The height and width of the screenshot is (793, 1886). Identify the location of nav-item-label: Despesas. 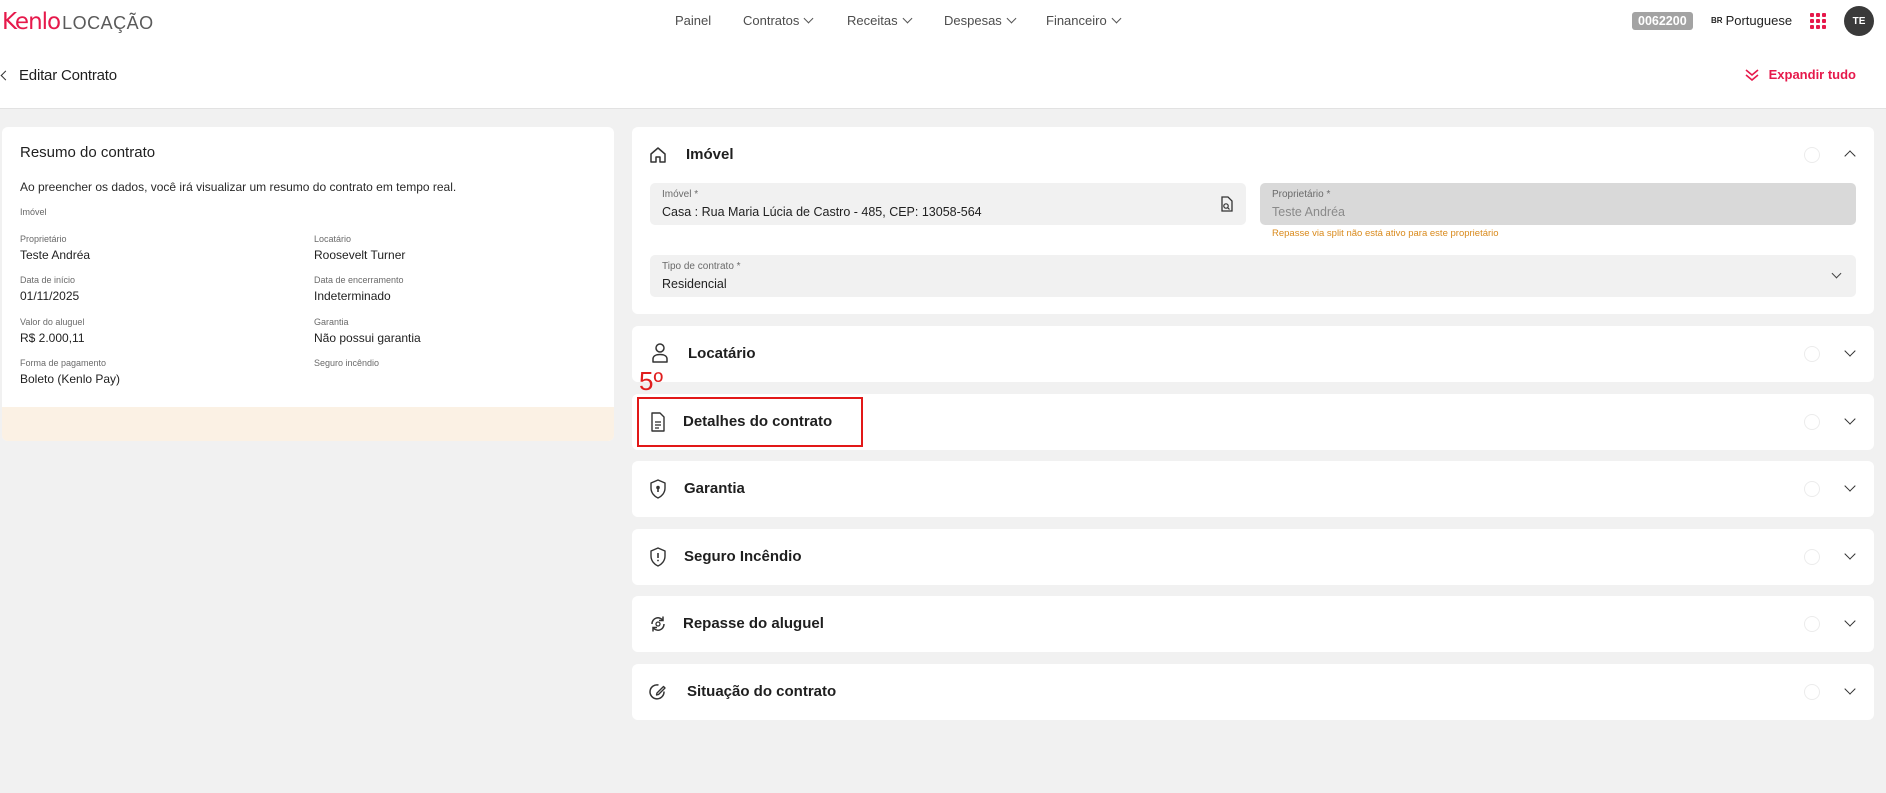
(973, 20).